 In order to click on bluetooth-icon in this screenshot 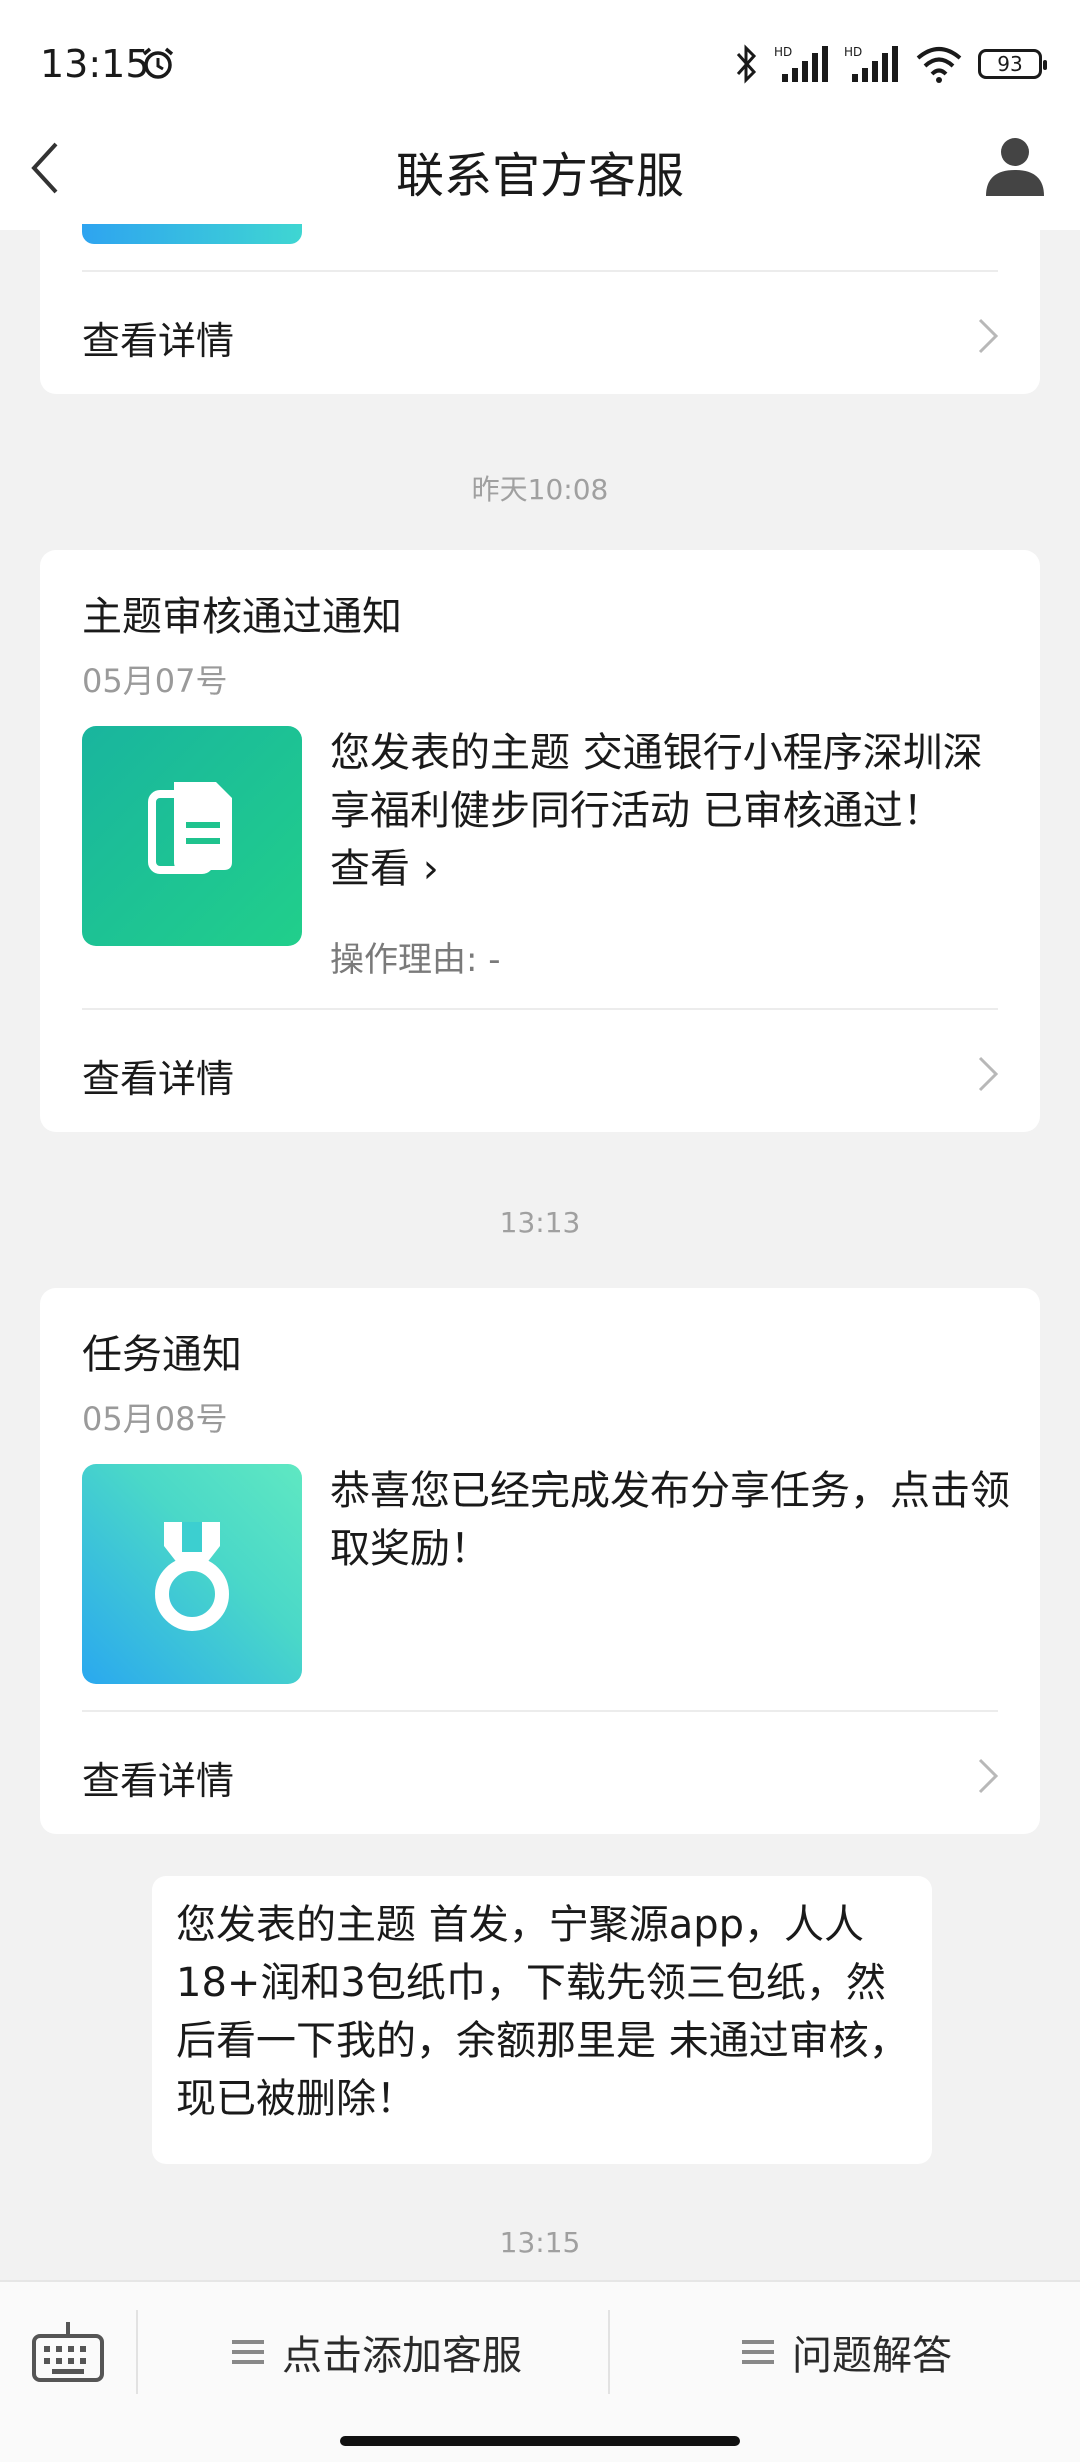, I will do `click(746, 64)`.